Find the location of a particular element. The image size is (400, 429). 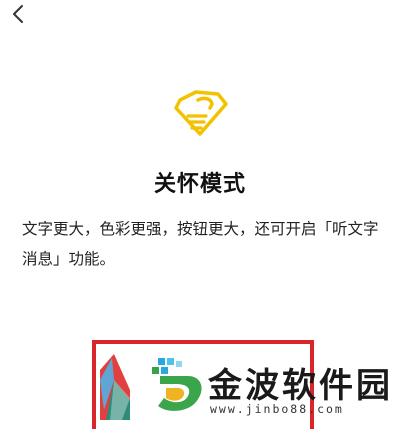

preview-thumbnail is located at coordinates (115, 385).